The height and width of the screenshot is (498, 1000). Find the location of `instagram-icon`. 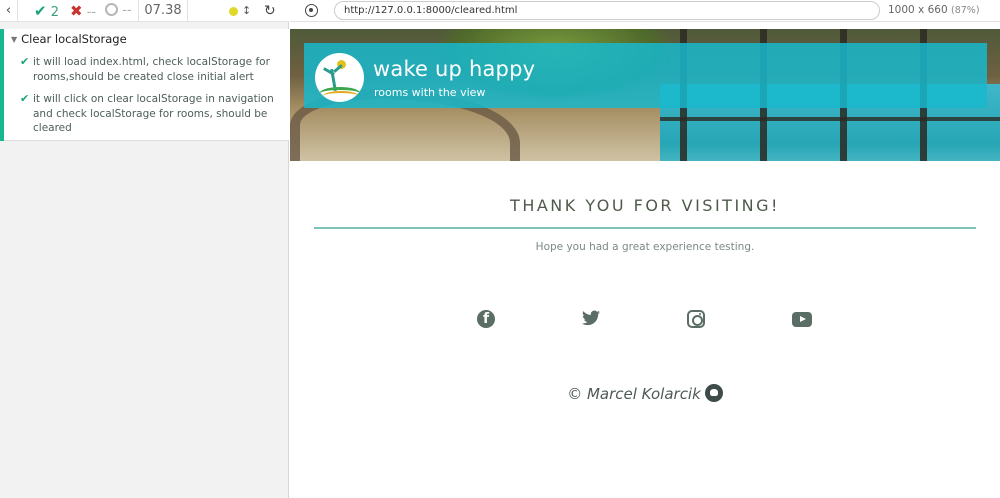

instagram-icon is located at coordinates (696, 319).